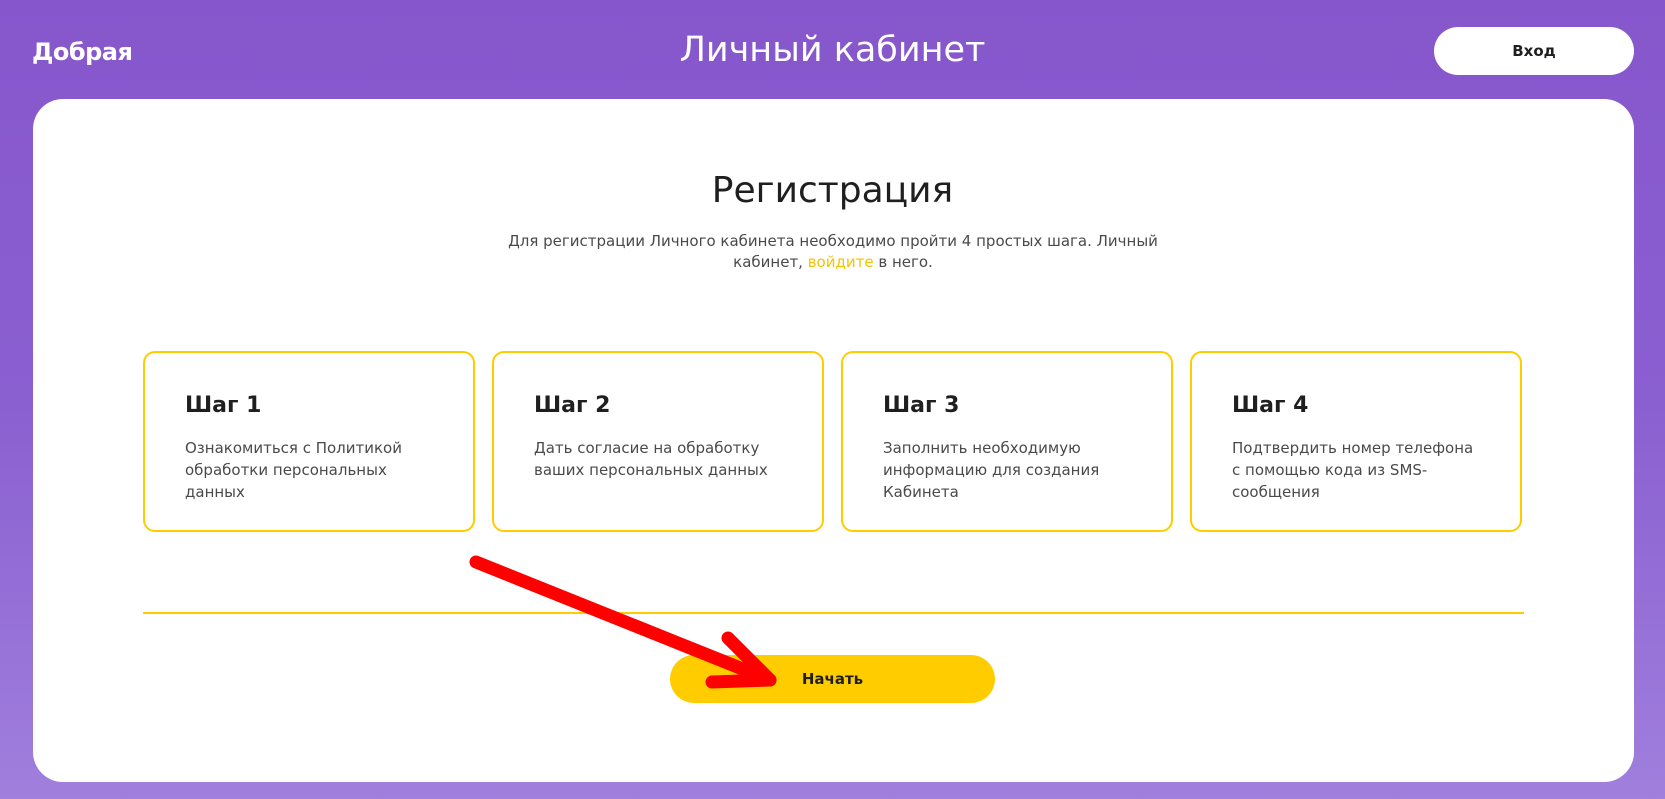 This screenshot has width=1665, height=799. Describe the element at coordinates (223, 405) in the screenshot. I see `step-title: Шаг 1` at that location.